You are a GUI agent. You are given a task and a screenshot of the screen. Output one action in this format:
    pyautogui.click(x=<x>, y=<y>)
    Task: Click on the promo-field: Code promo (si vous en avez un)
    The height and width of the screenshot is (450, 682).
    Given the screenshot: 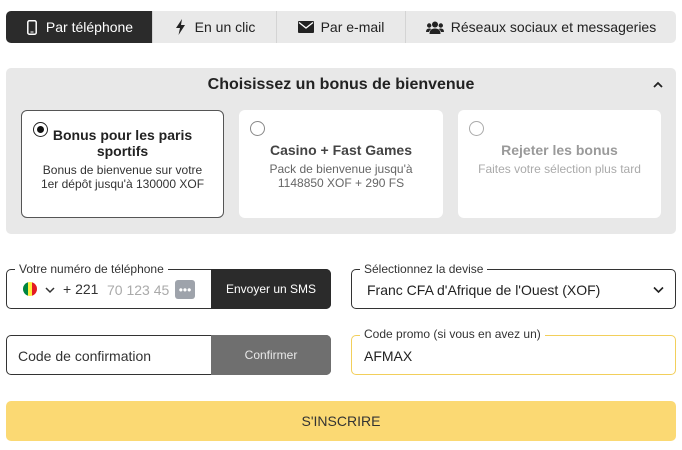 What is the action you would take?
    pyautogui.click(x=513, y=351)
    